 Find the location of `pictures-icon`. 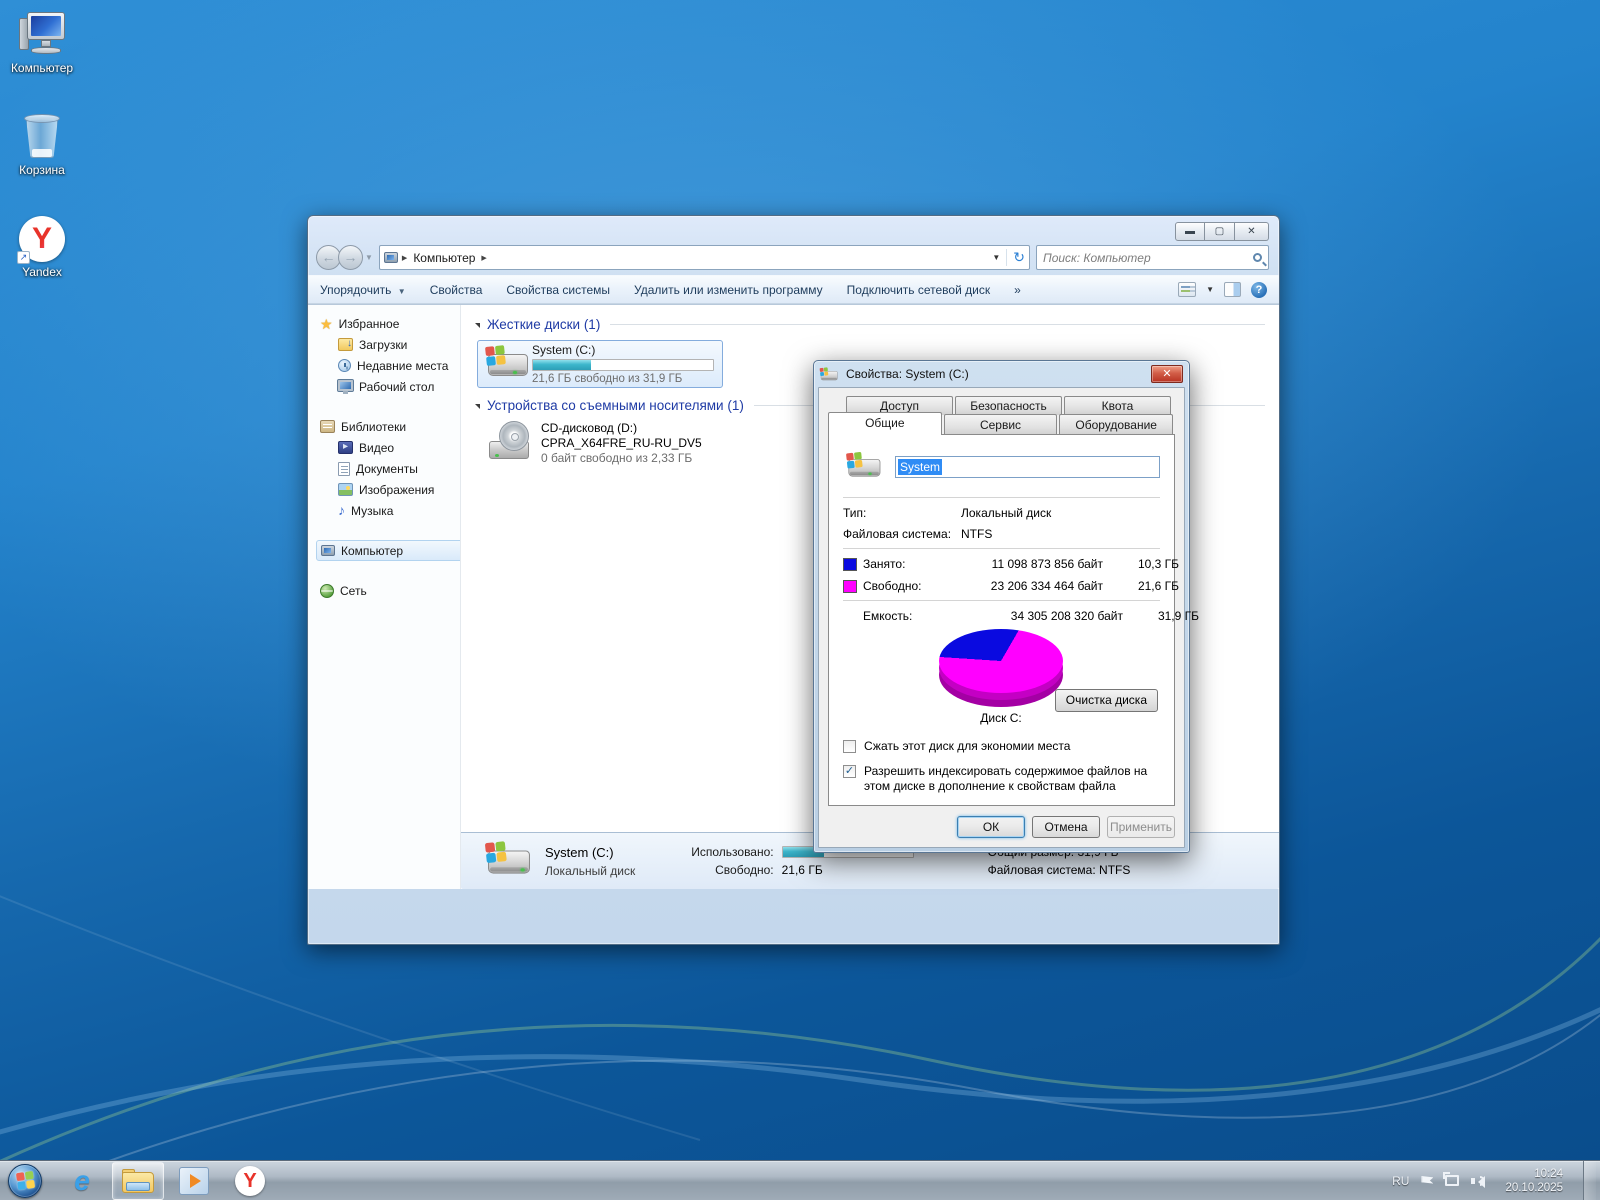

pictures-icon is located at coordinates (345, 489).